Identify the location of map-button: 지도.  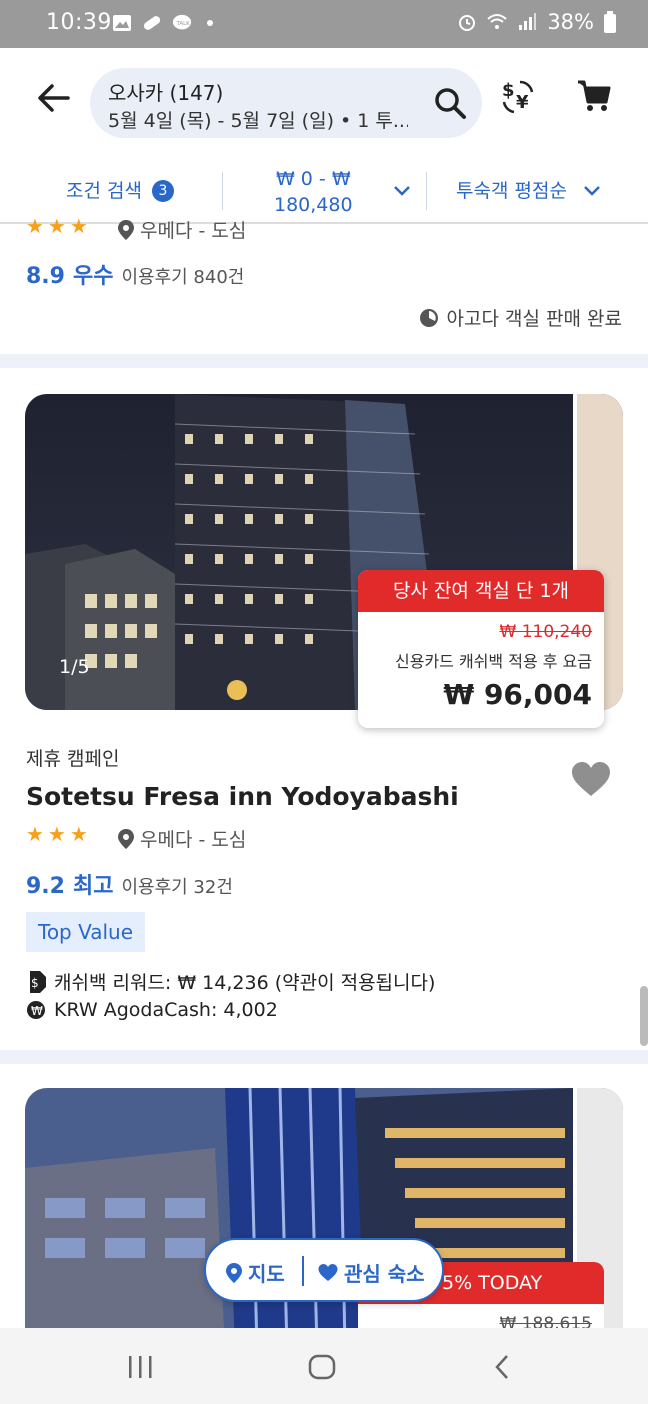
(255, 1272).